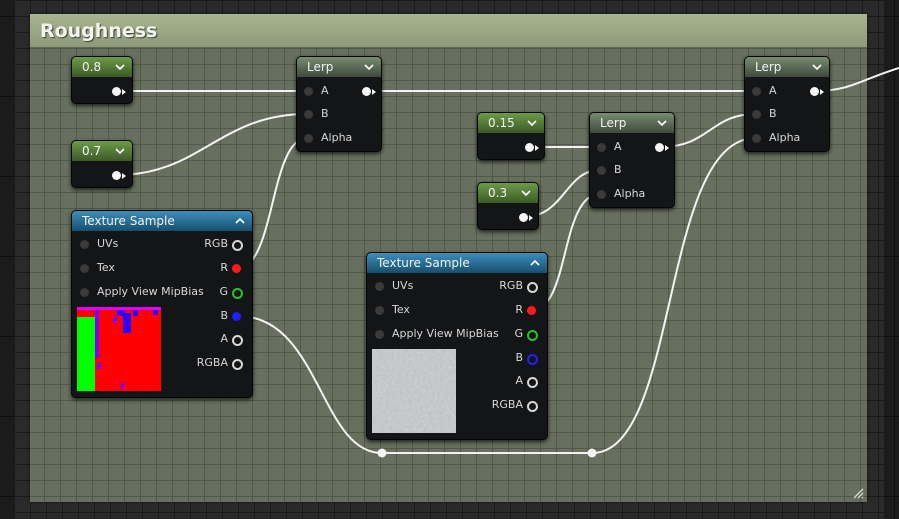  What do you see at coordinates (632, 160) in the screenshot?
I see `lerp-node-2: Lerp A B Alpha` at bounding box center [632, 160].